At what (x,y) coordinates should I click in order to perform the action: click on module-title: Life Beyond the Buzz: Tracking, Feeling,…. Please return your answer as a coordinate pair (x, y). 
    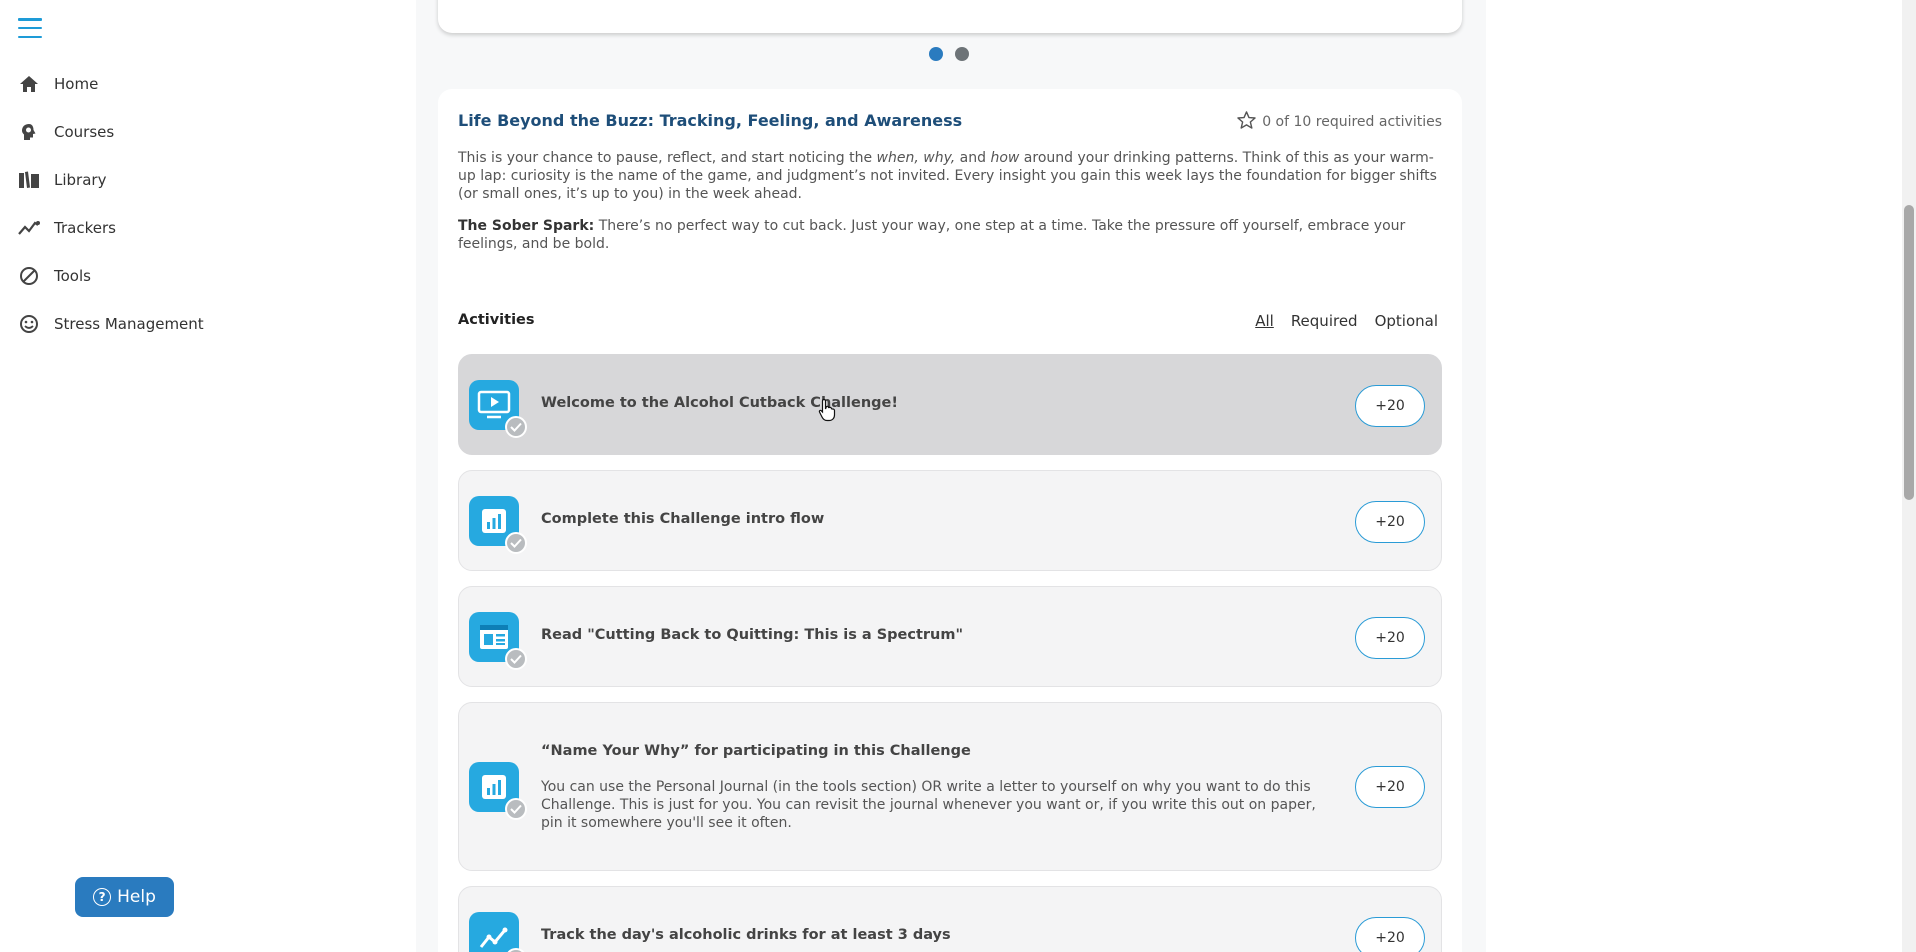
    Looking at the image, I should click on (710, 120).